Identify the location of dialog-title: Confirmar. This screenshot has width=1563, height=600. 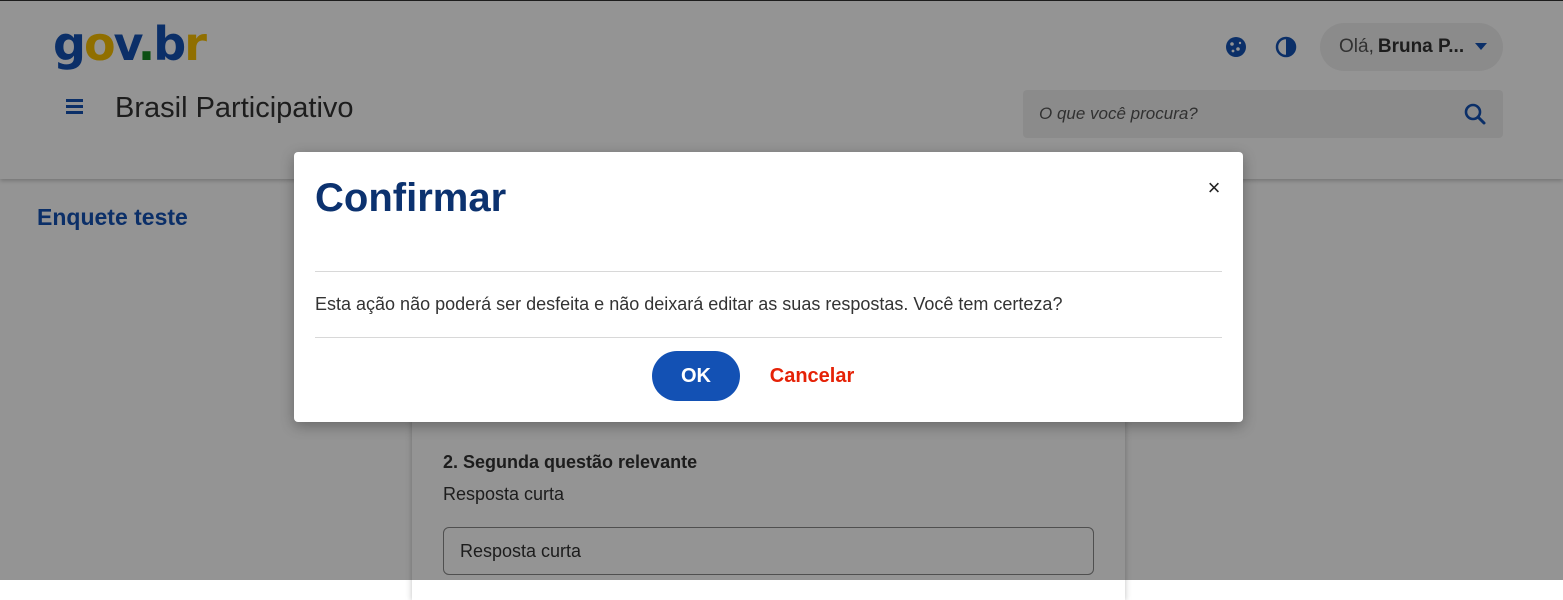
(411, 198).